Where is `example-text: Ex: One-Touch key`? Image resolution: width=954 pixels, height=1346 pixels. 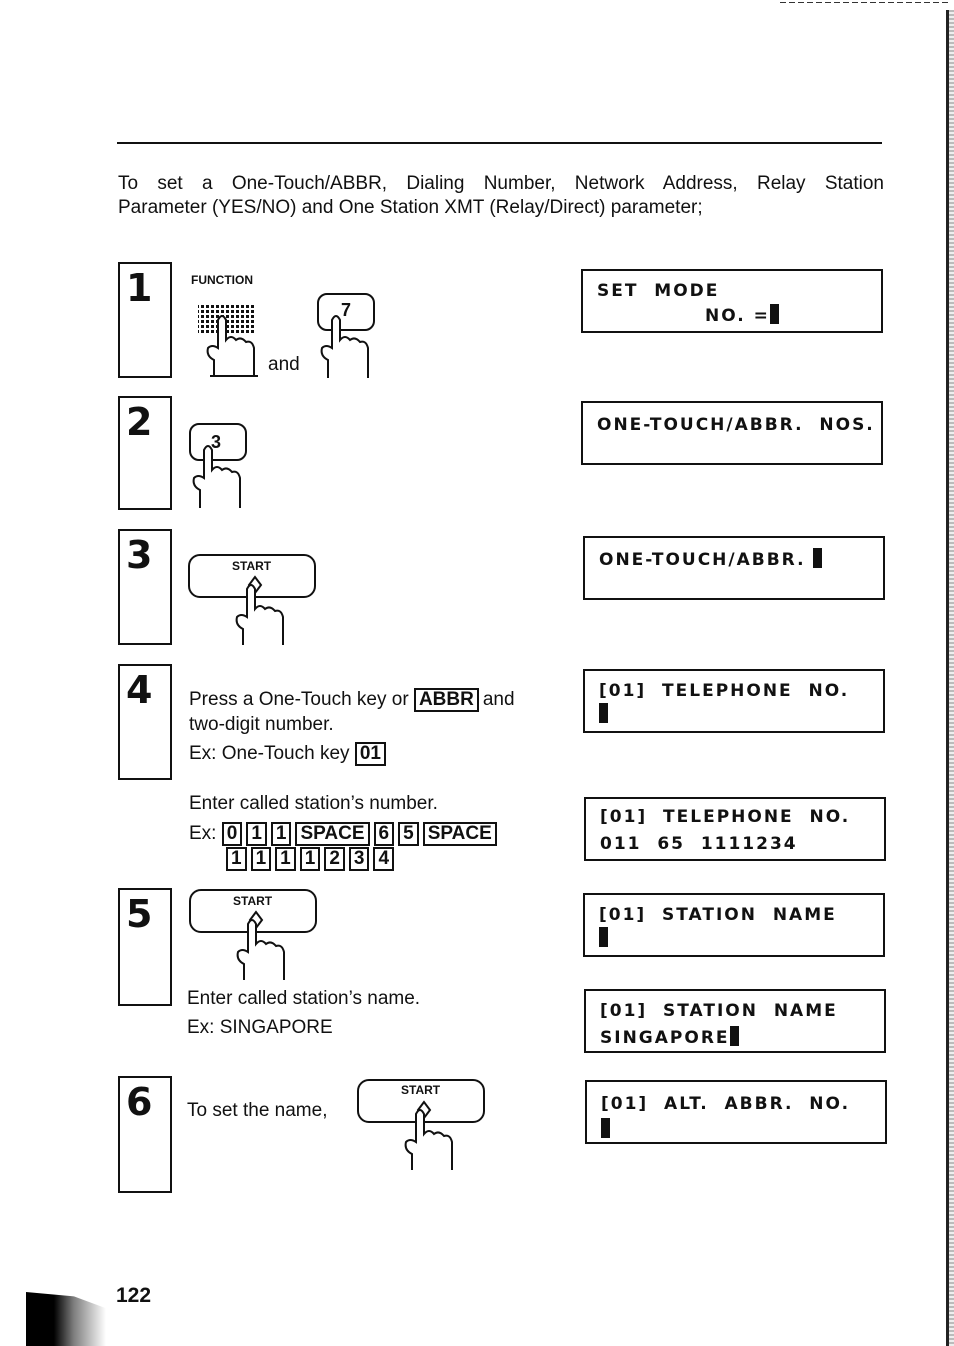
example-text: Ex: One-Touch key is located at coordinates (269, 753).